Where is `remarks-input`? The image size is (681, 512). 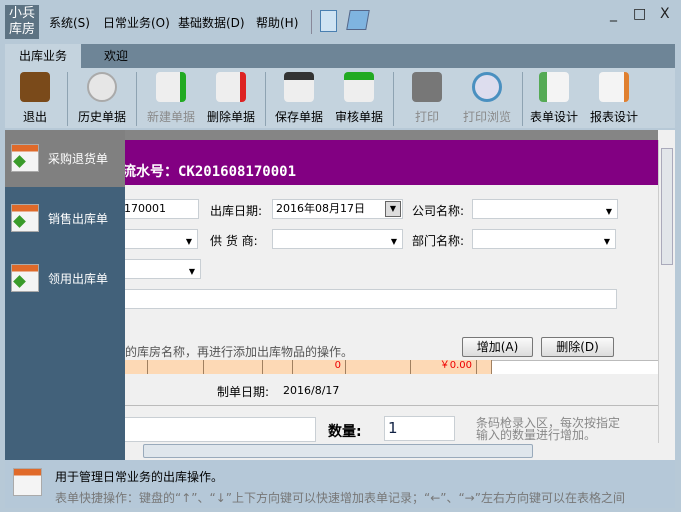 remarks-input is located at coordinates (368, 299).